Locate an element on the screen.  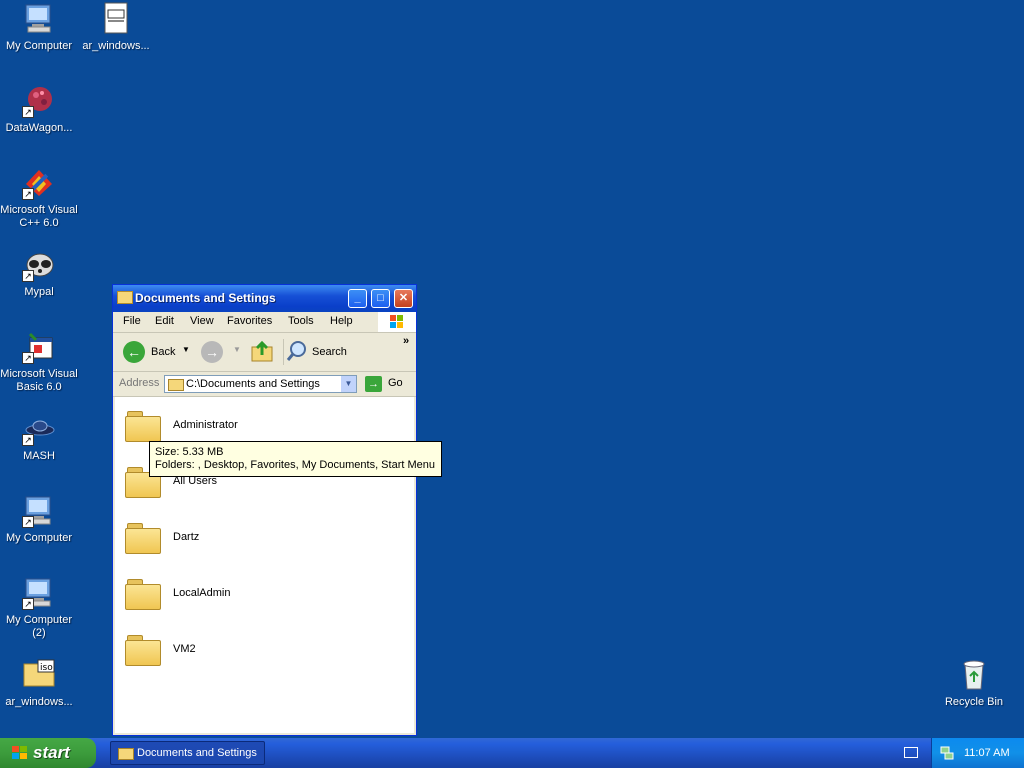
desktop-icon-mash: ↗ MASH is located at coordinates (39, 437).